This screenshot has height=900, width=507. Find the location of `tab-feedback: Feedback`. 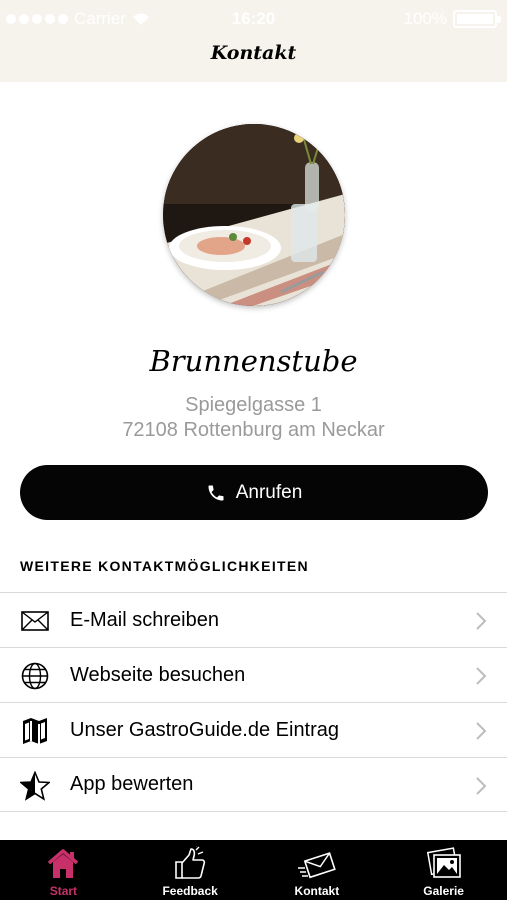

tab-feedback: Feedback is located at coordinates (190, 870).